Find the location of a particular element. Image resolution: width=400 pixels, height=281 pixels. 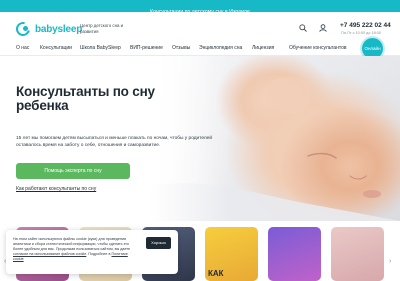

phone-number: +7 495 222 02 44 is located at coordinates (365, 25).